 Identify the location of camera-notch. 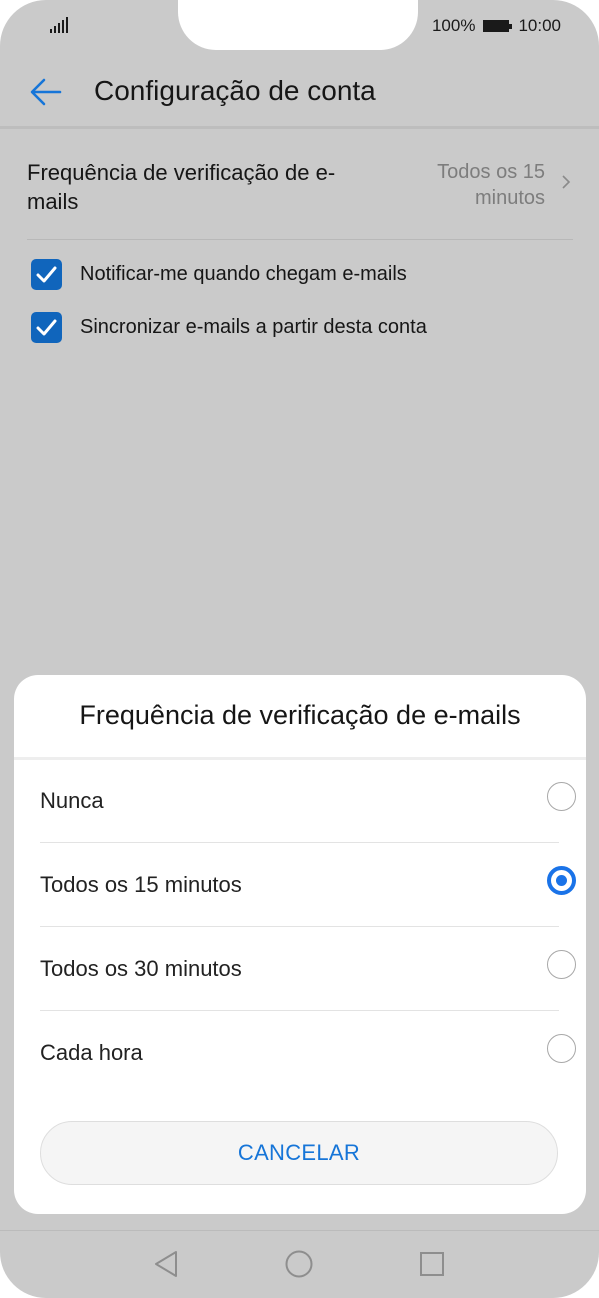
(298, 25).